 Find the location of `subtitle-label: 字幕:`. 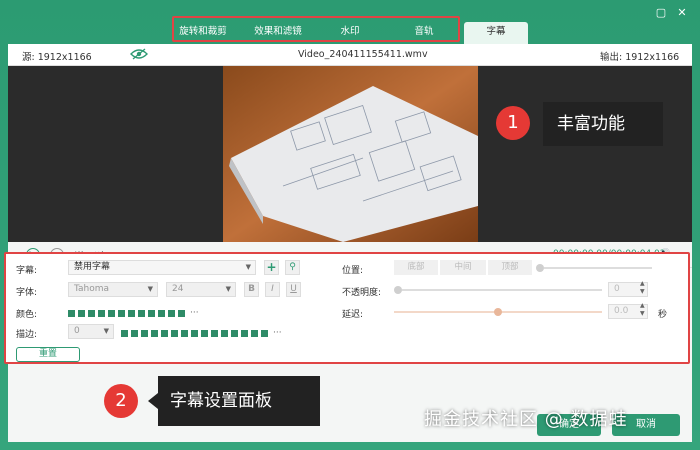

subtitle-label: 字幕: is located at coordinates (27, 271).